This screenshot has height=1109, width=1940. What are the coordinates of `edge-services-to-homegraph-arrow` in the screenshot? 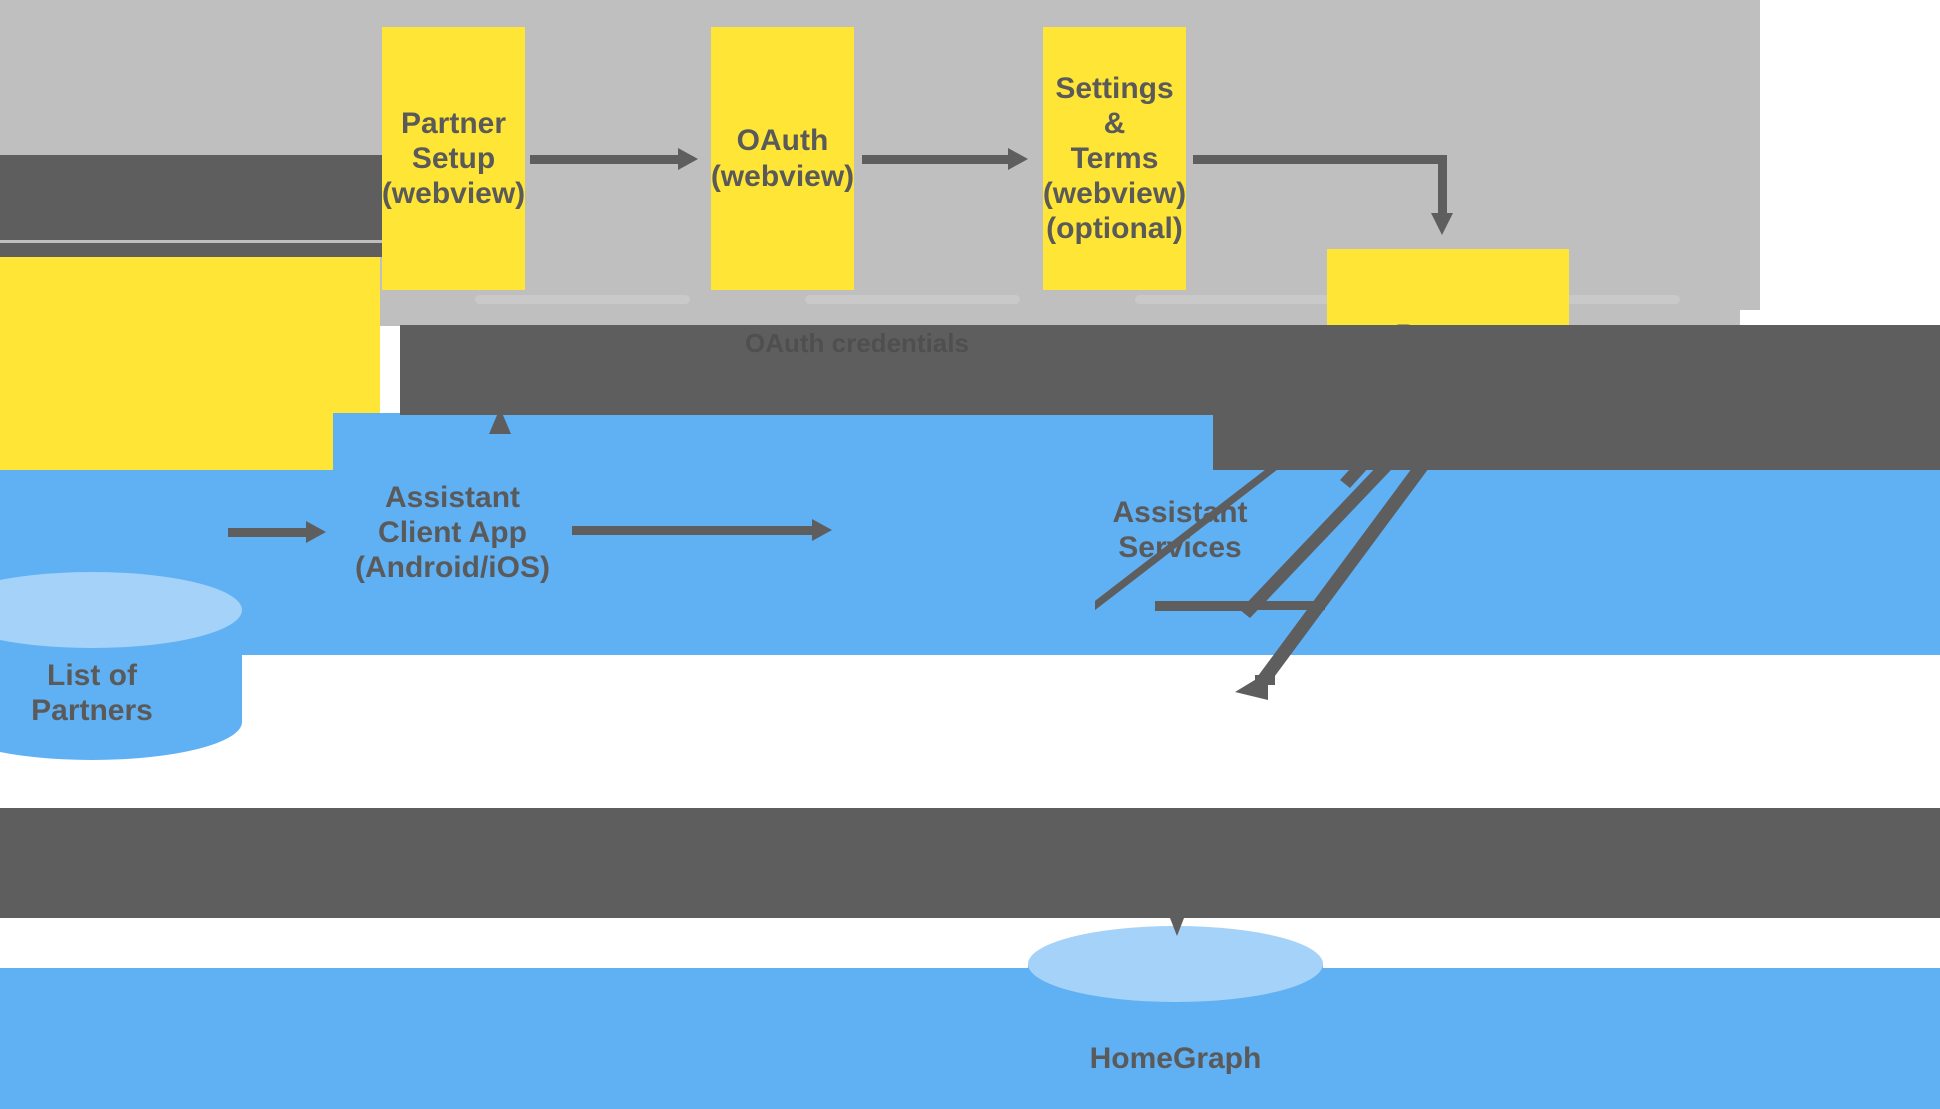 It's located at (1177, 918).